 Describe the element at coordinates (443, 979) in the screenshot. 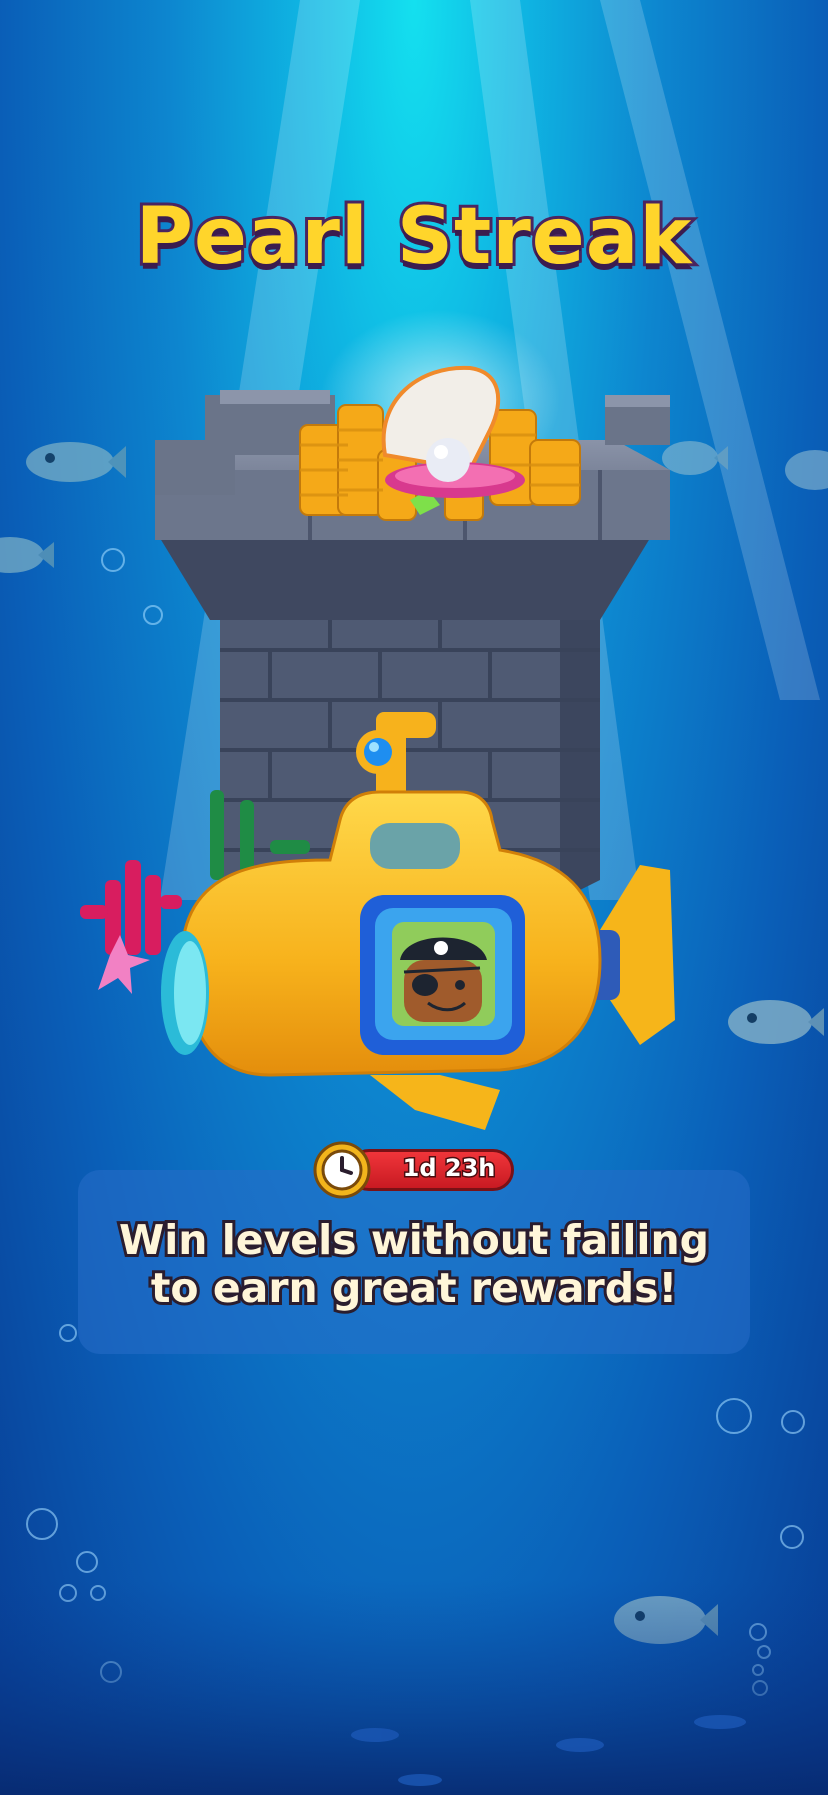

I see `pirate-avatar` at that location.